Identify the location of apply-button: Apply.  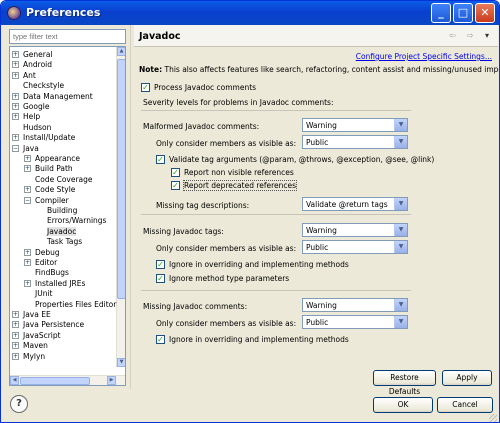
(467, 378).